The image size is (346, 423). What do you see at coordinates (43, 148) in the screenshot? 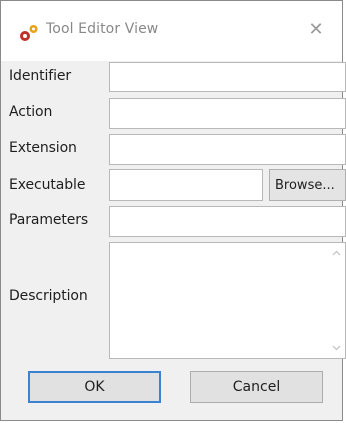
I see `extension-label: Extension` at bounding box center [43, 148].